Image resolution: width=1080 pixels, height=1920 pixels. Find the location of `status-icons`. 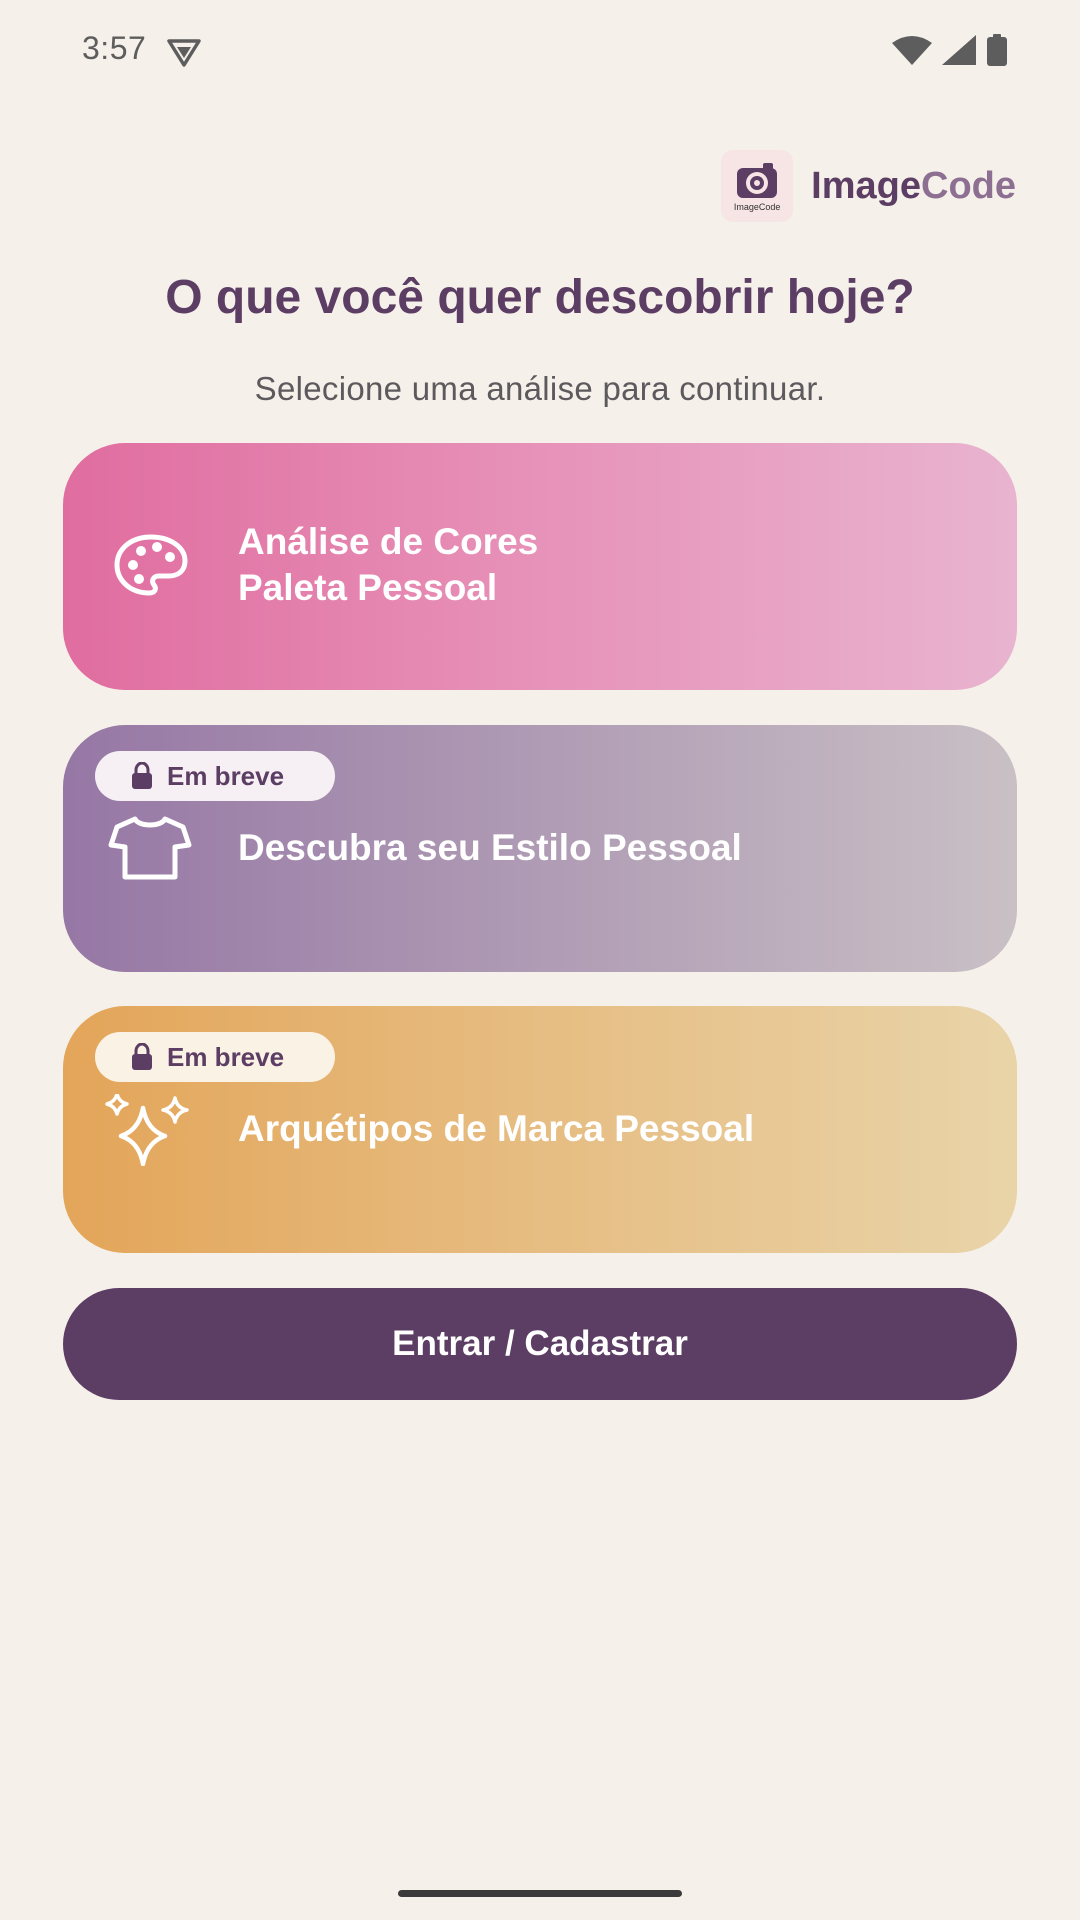

status-icons is located at coordinates (950, 50).